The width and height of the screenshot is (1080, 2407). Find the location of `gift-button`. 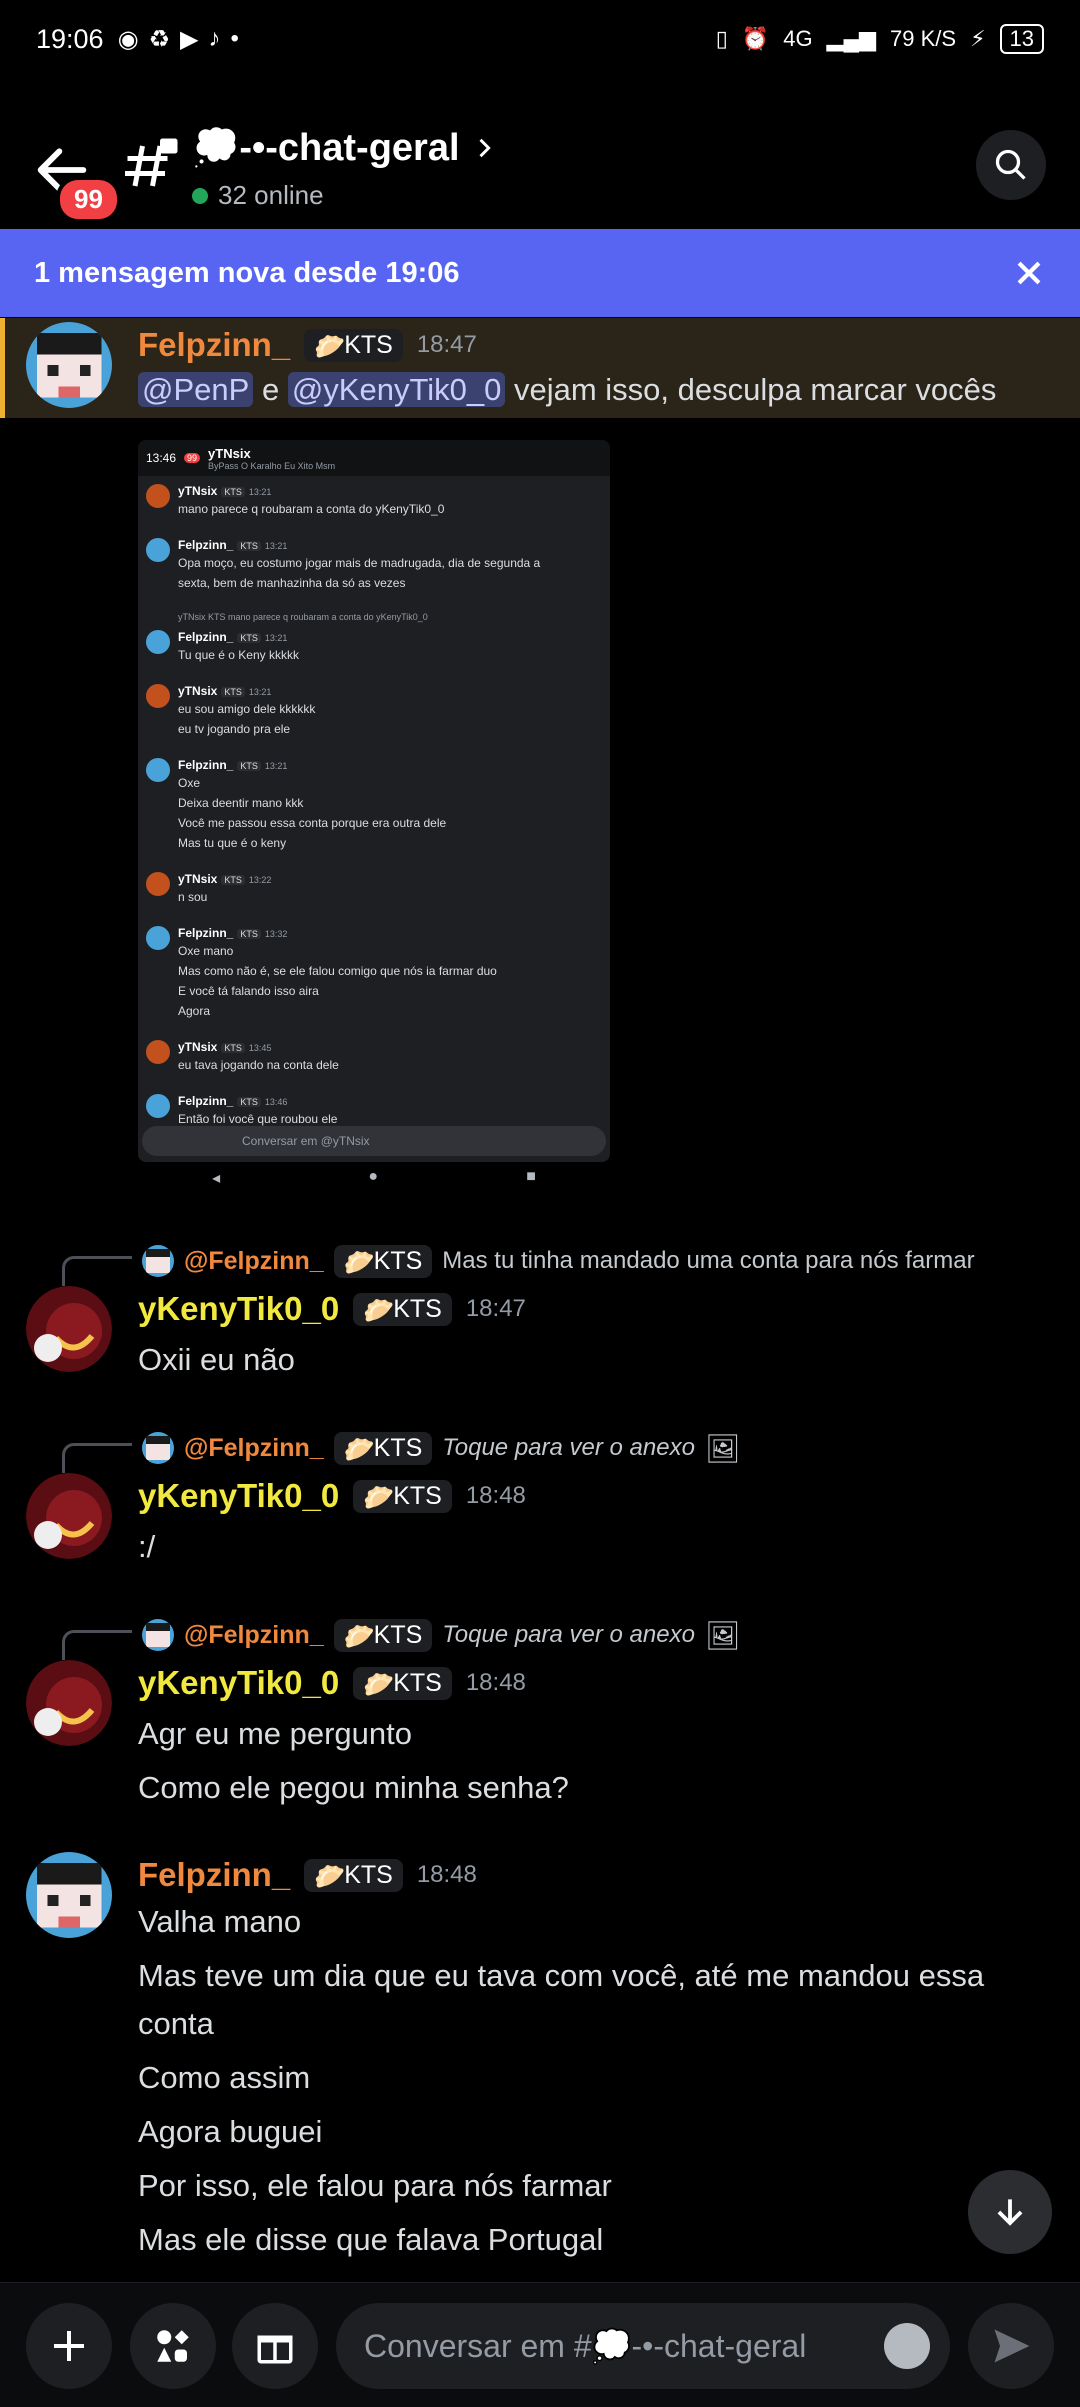

gift-button is located at coordinates (275, 2346).